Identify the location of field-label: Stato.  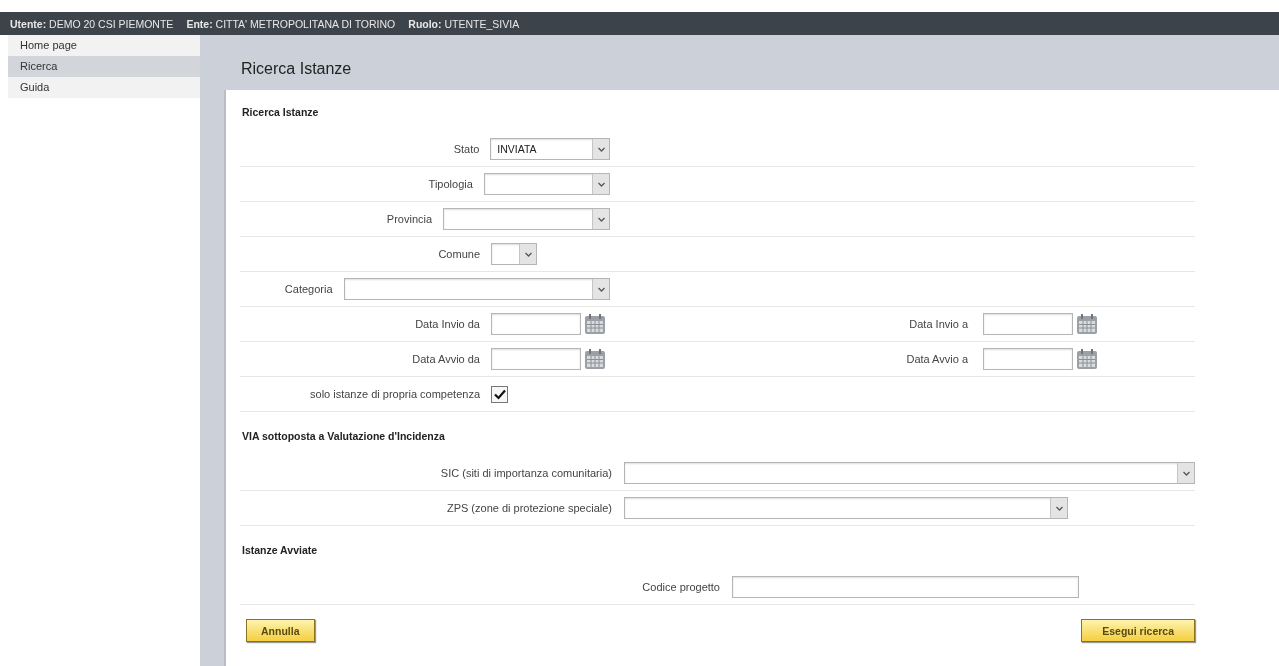
(466, 149).